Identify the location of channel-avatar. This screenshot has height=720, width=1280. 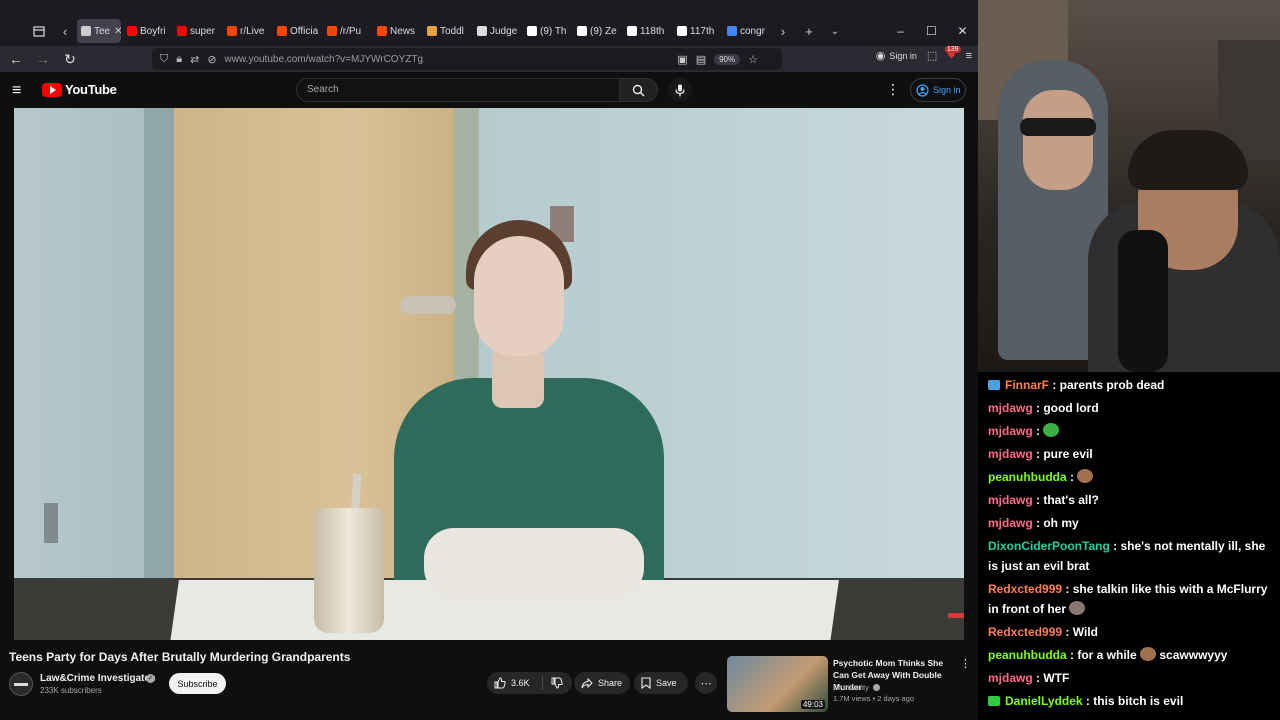
(21, 684).